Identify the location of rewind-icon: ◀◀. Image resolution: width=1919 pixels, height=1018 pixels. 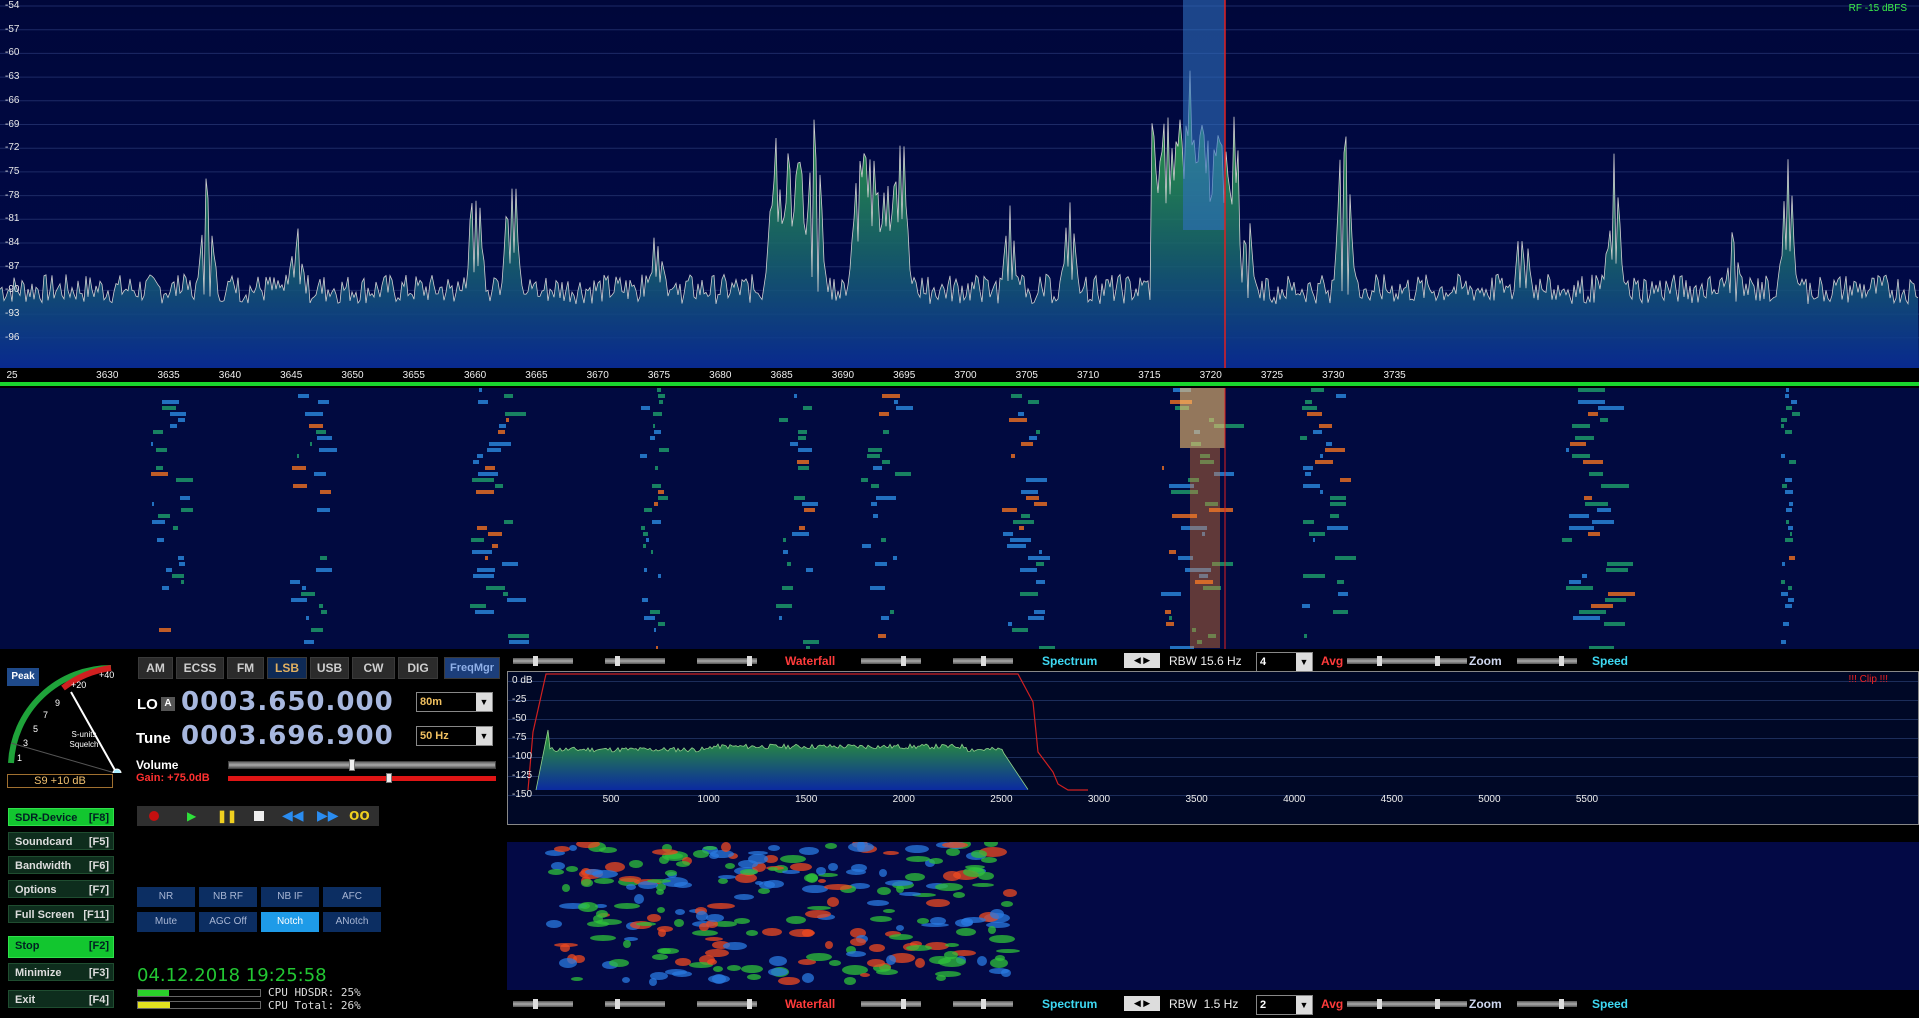
(293, 815).